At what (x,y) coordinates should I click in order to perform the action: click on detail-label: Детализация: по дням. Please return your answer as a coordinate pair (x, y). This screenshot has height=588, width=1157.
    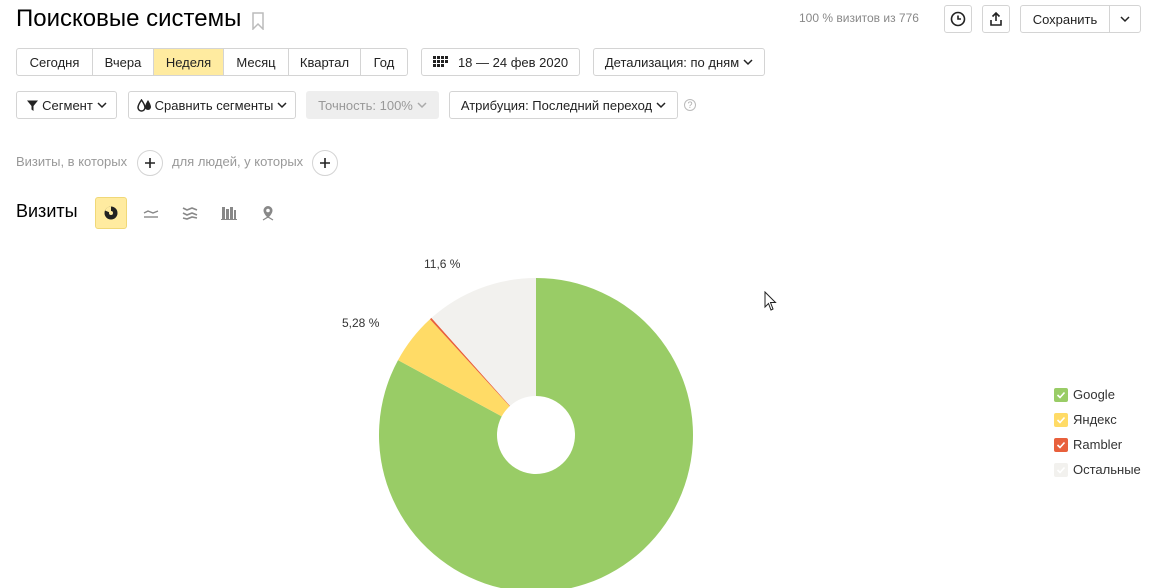
    Looking at the image, I should click on (672, 62).